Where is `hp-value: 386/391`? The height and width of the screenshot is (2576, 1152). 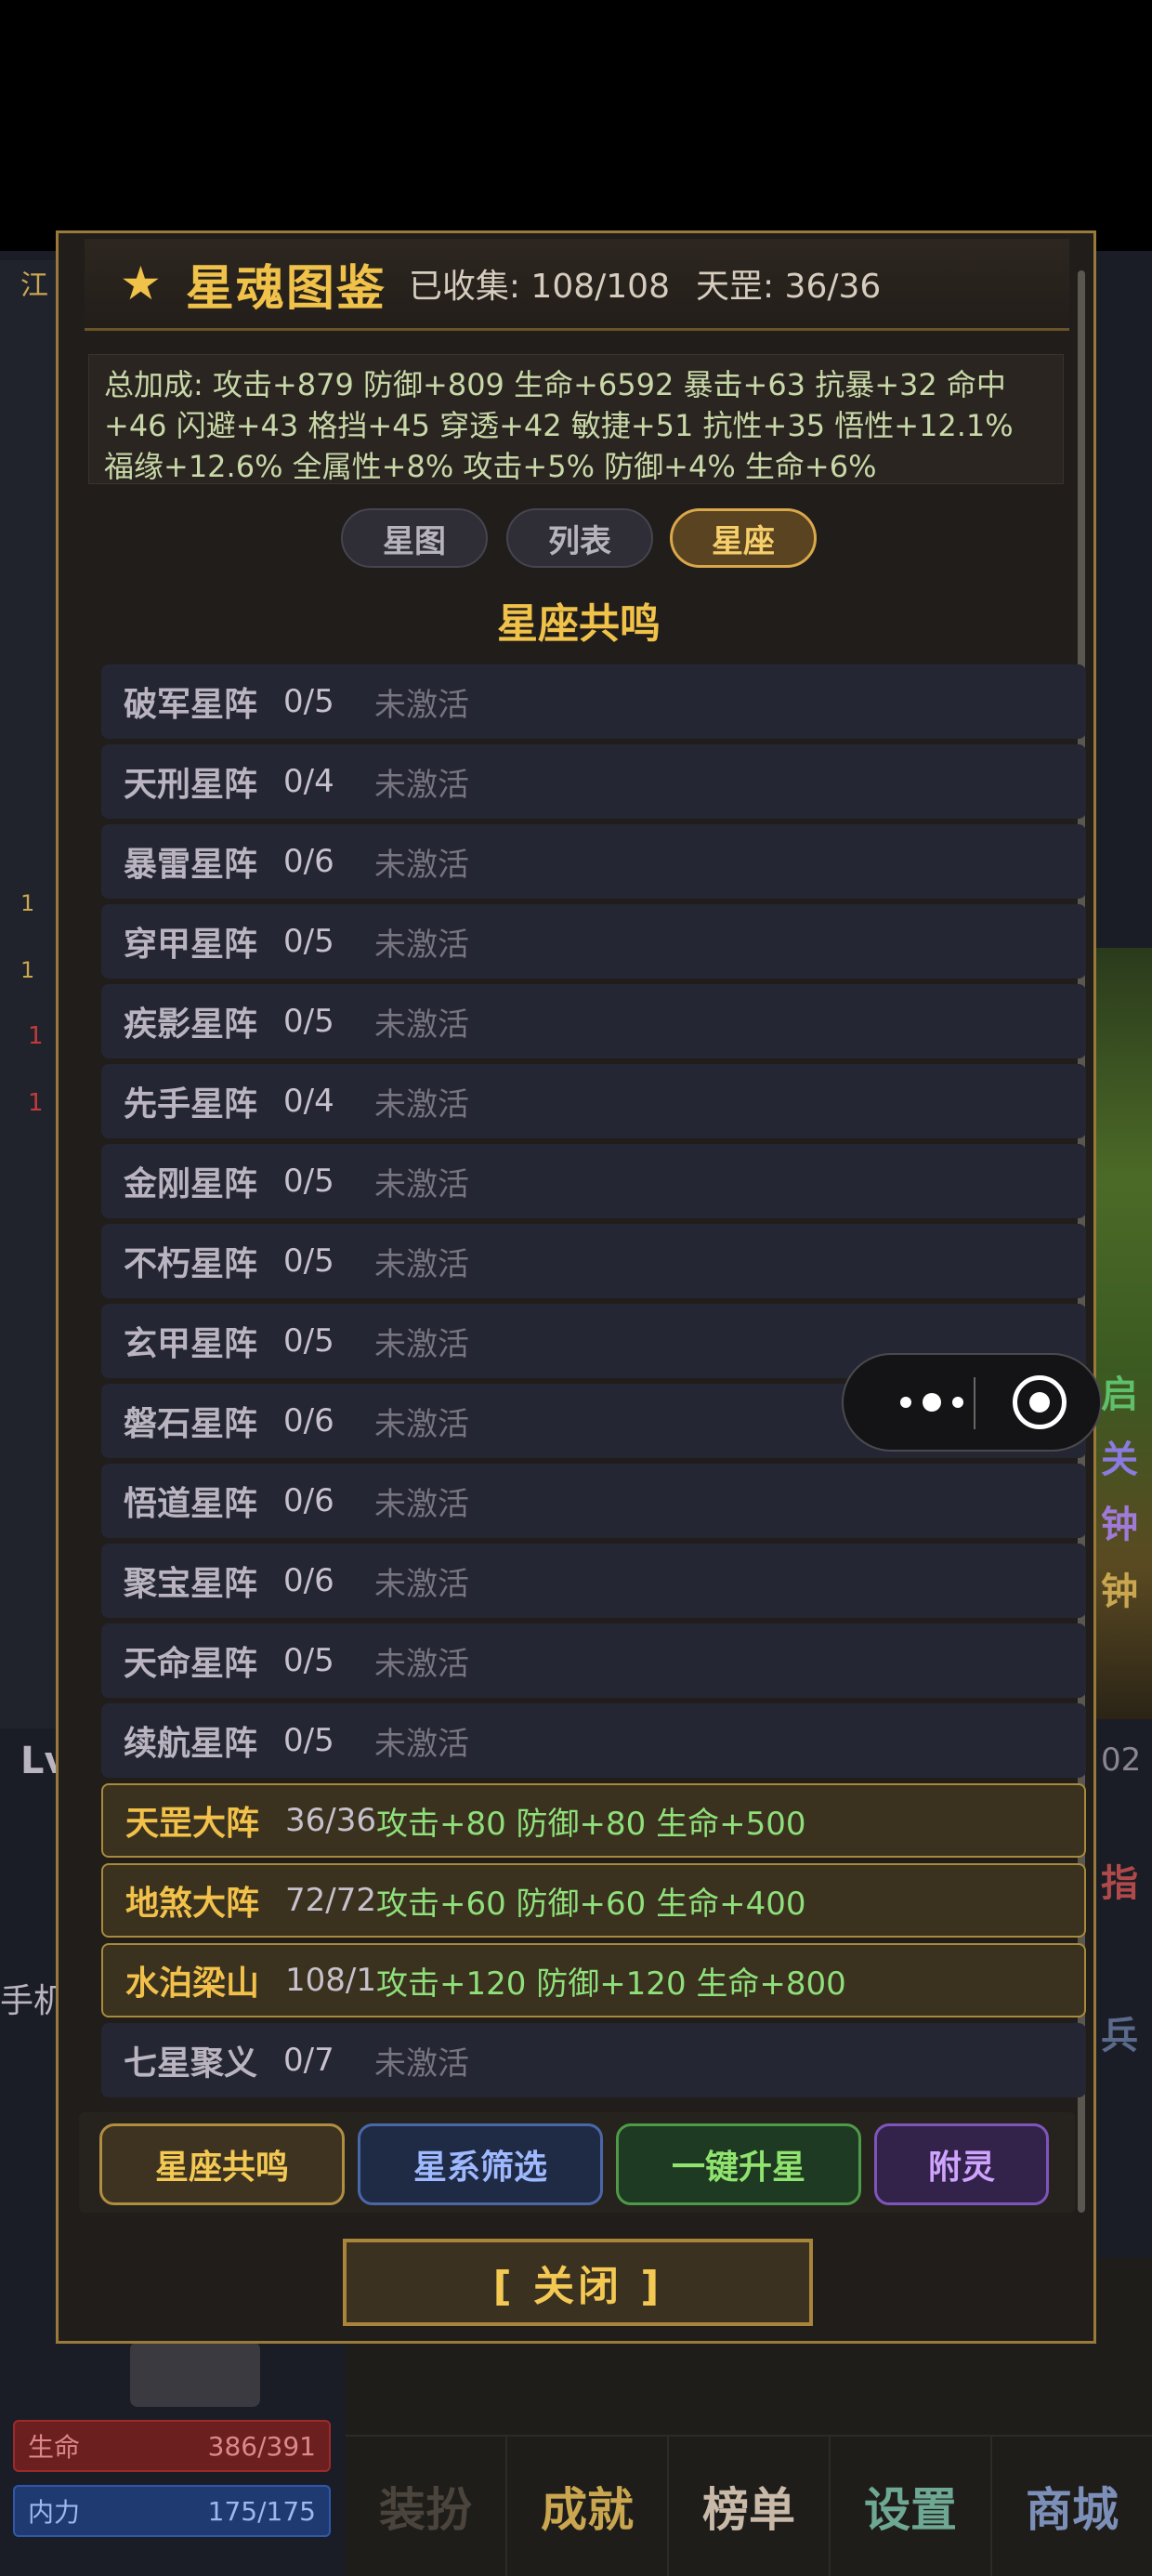 hp-value: 386/391 is located at coordinates (261, 2446).